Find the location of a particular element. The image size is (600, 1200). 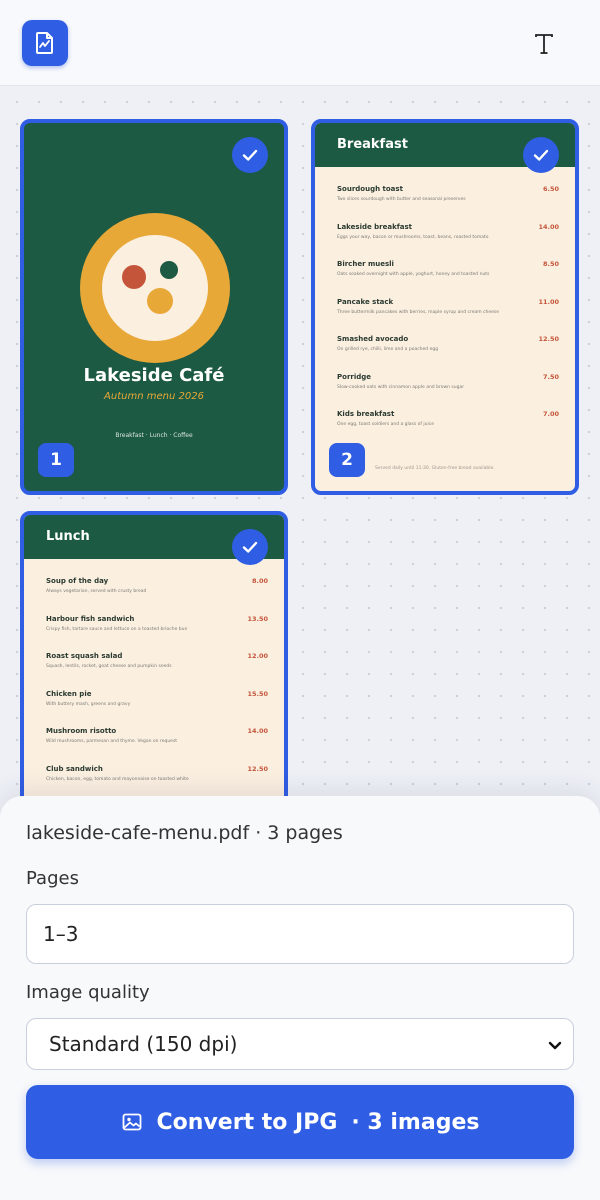

page-3-selected-check is located at coordinates (250, 547).